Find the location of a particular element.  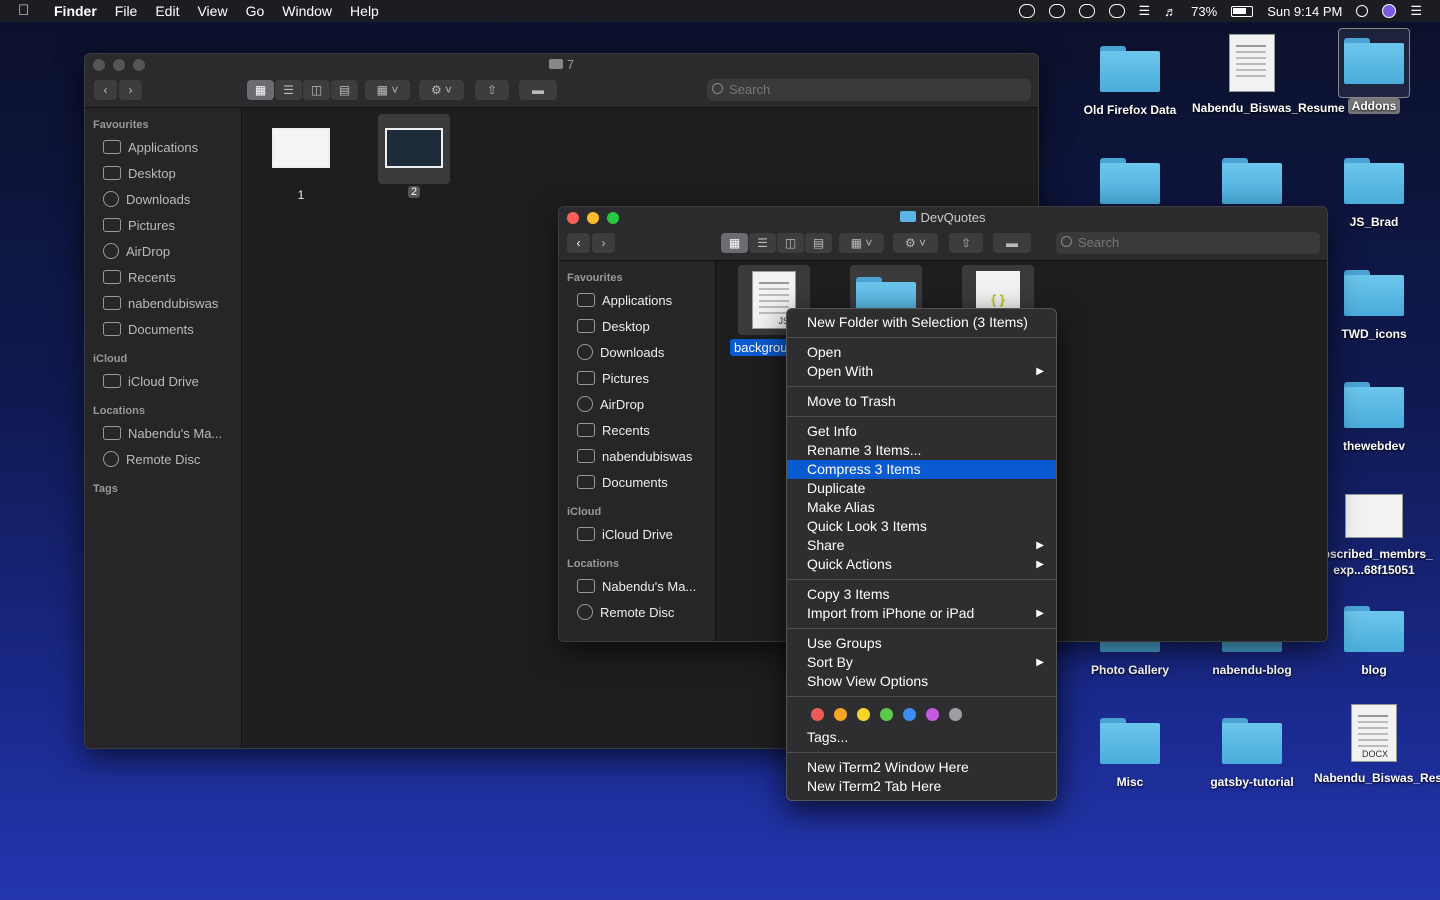

menu-item-use-groups: Use Groups is located at coordinates (921, 643).